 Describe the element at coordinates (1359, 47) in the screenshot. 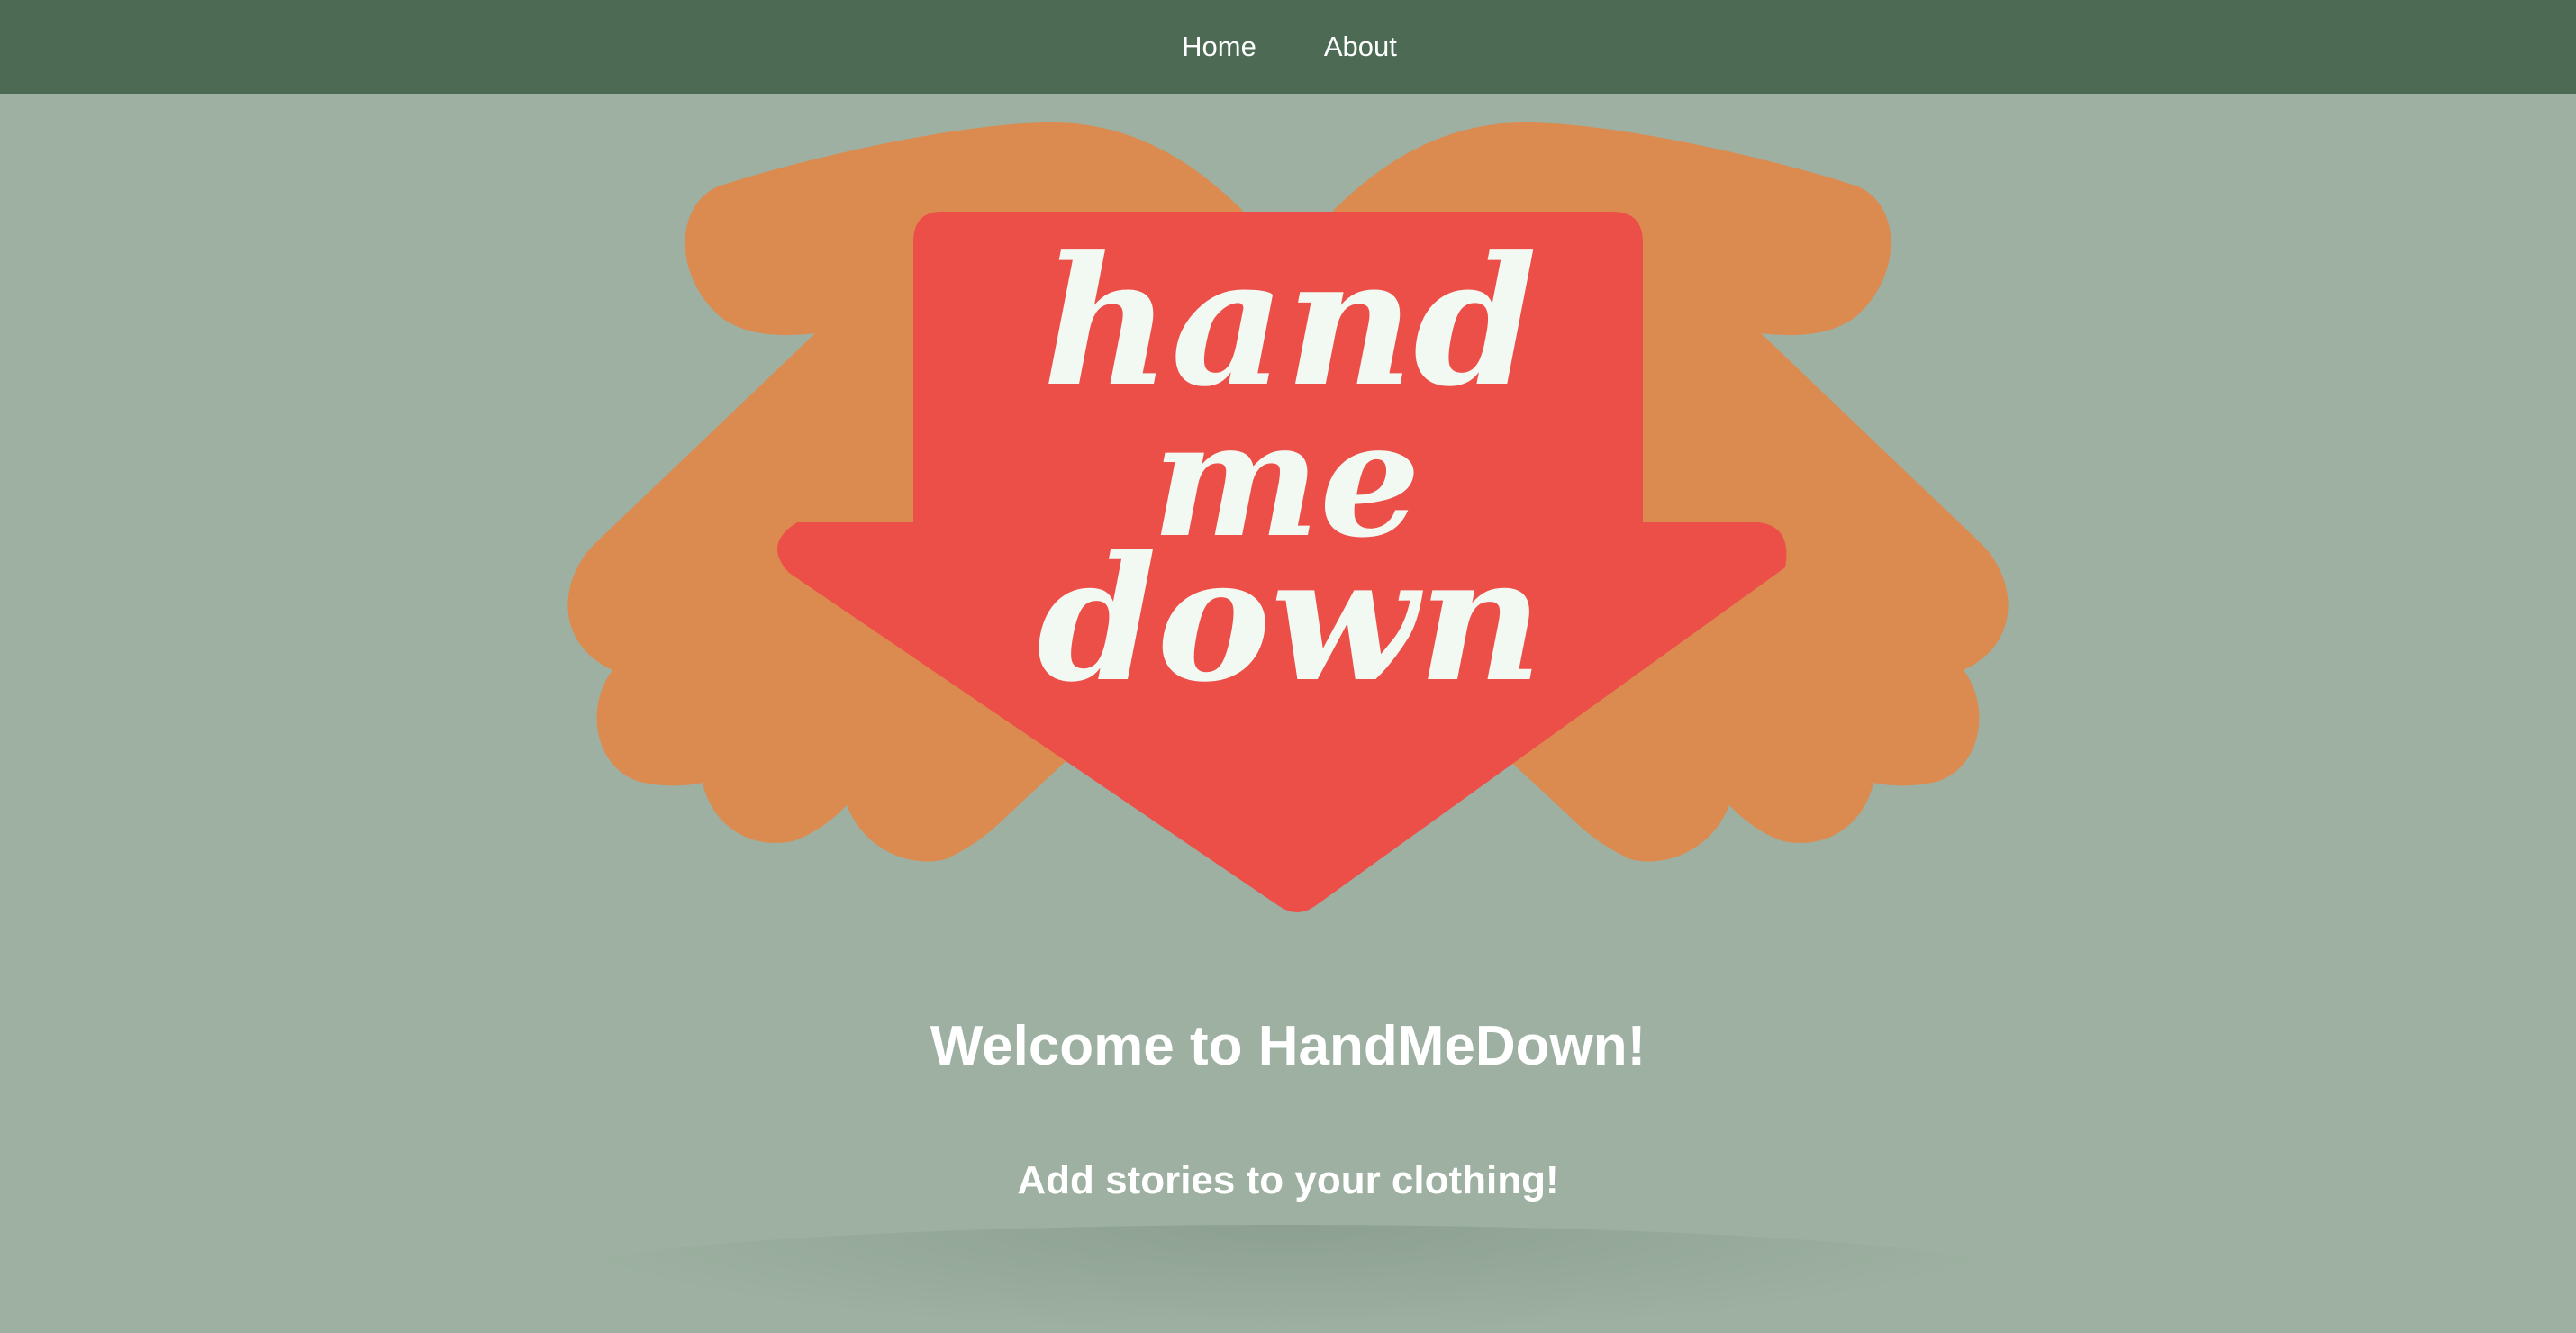

I see `nav-link-about: About` at that location.